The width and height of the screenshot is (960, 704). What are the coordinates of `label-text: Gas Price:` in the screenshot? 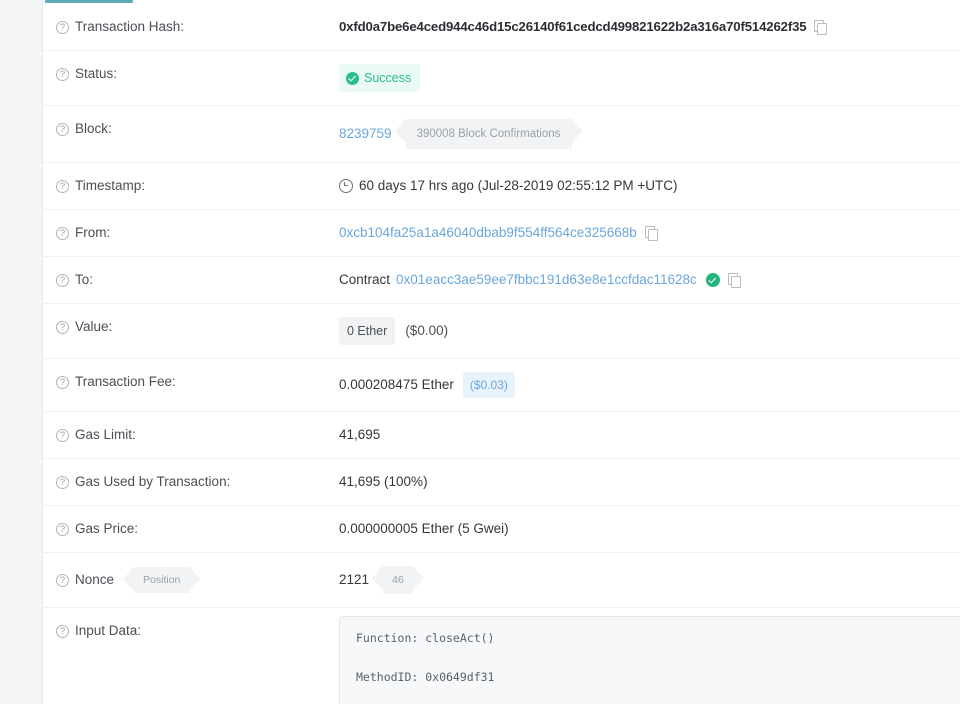 It's located at (107, 528).